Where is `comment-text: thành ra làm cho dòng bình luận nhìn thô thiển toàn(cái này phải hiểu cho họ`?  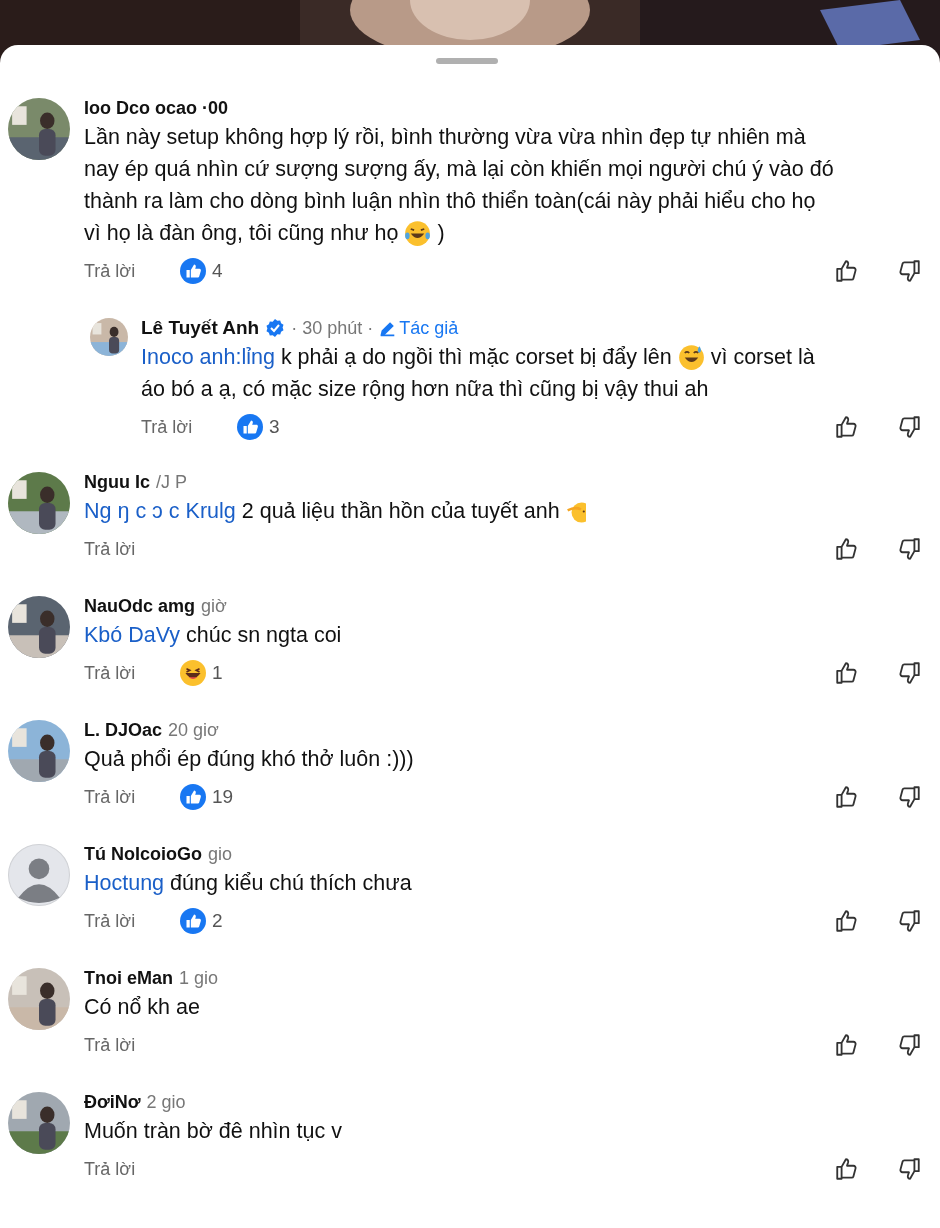 comment-text: thành ra làm cho dòng bình luận nhìn thô thiển toàn(cái này phải hiểu cho họ is located at coordinates (450, 201).